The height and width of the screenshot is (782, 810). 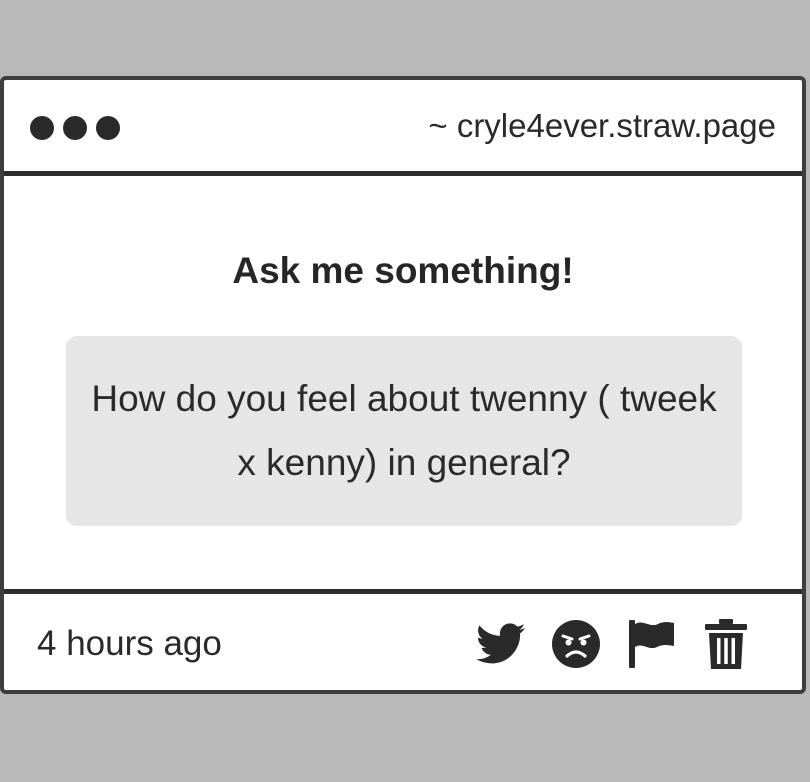 I want to click on action-bar, so click(x=613, y=644).